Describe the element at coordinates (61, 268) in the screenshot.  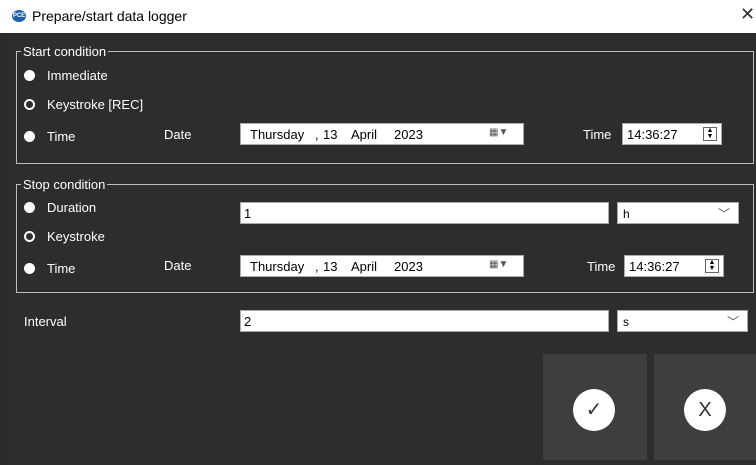
I see `stop-time-label: Time` at that location.